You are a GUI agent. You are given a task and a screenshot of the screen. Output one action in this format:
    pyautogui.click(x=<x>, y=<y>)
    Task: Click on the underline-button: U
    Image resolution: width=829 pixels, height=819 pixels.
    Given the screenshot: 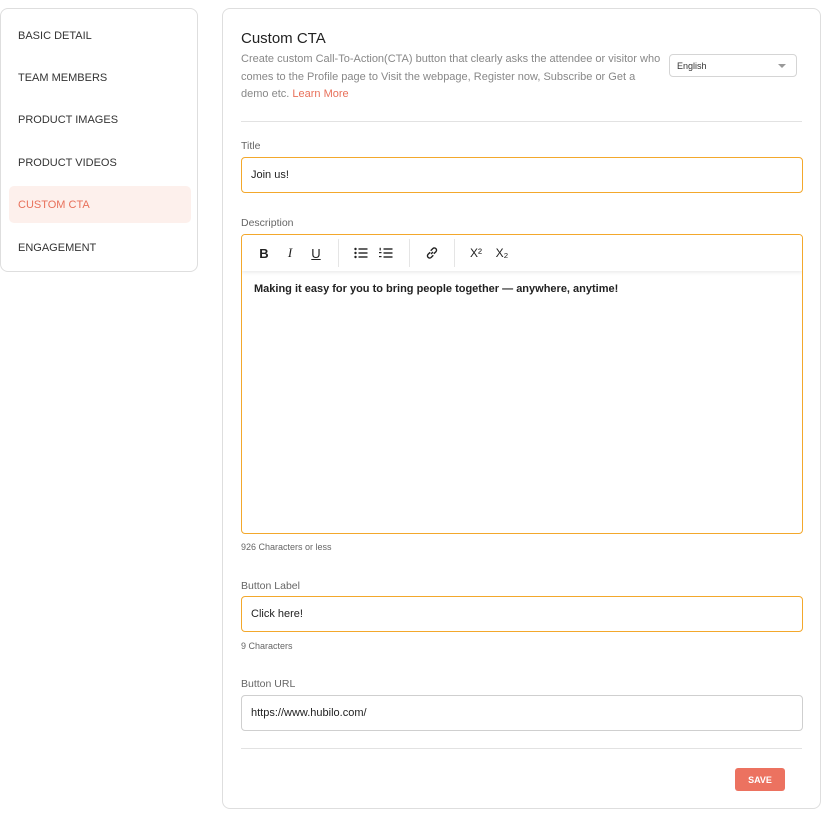 What is the action you would take?
    pyautogui.click(x=316, y=253)
    